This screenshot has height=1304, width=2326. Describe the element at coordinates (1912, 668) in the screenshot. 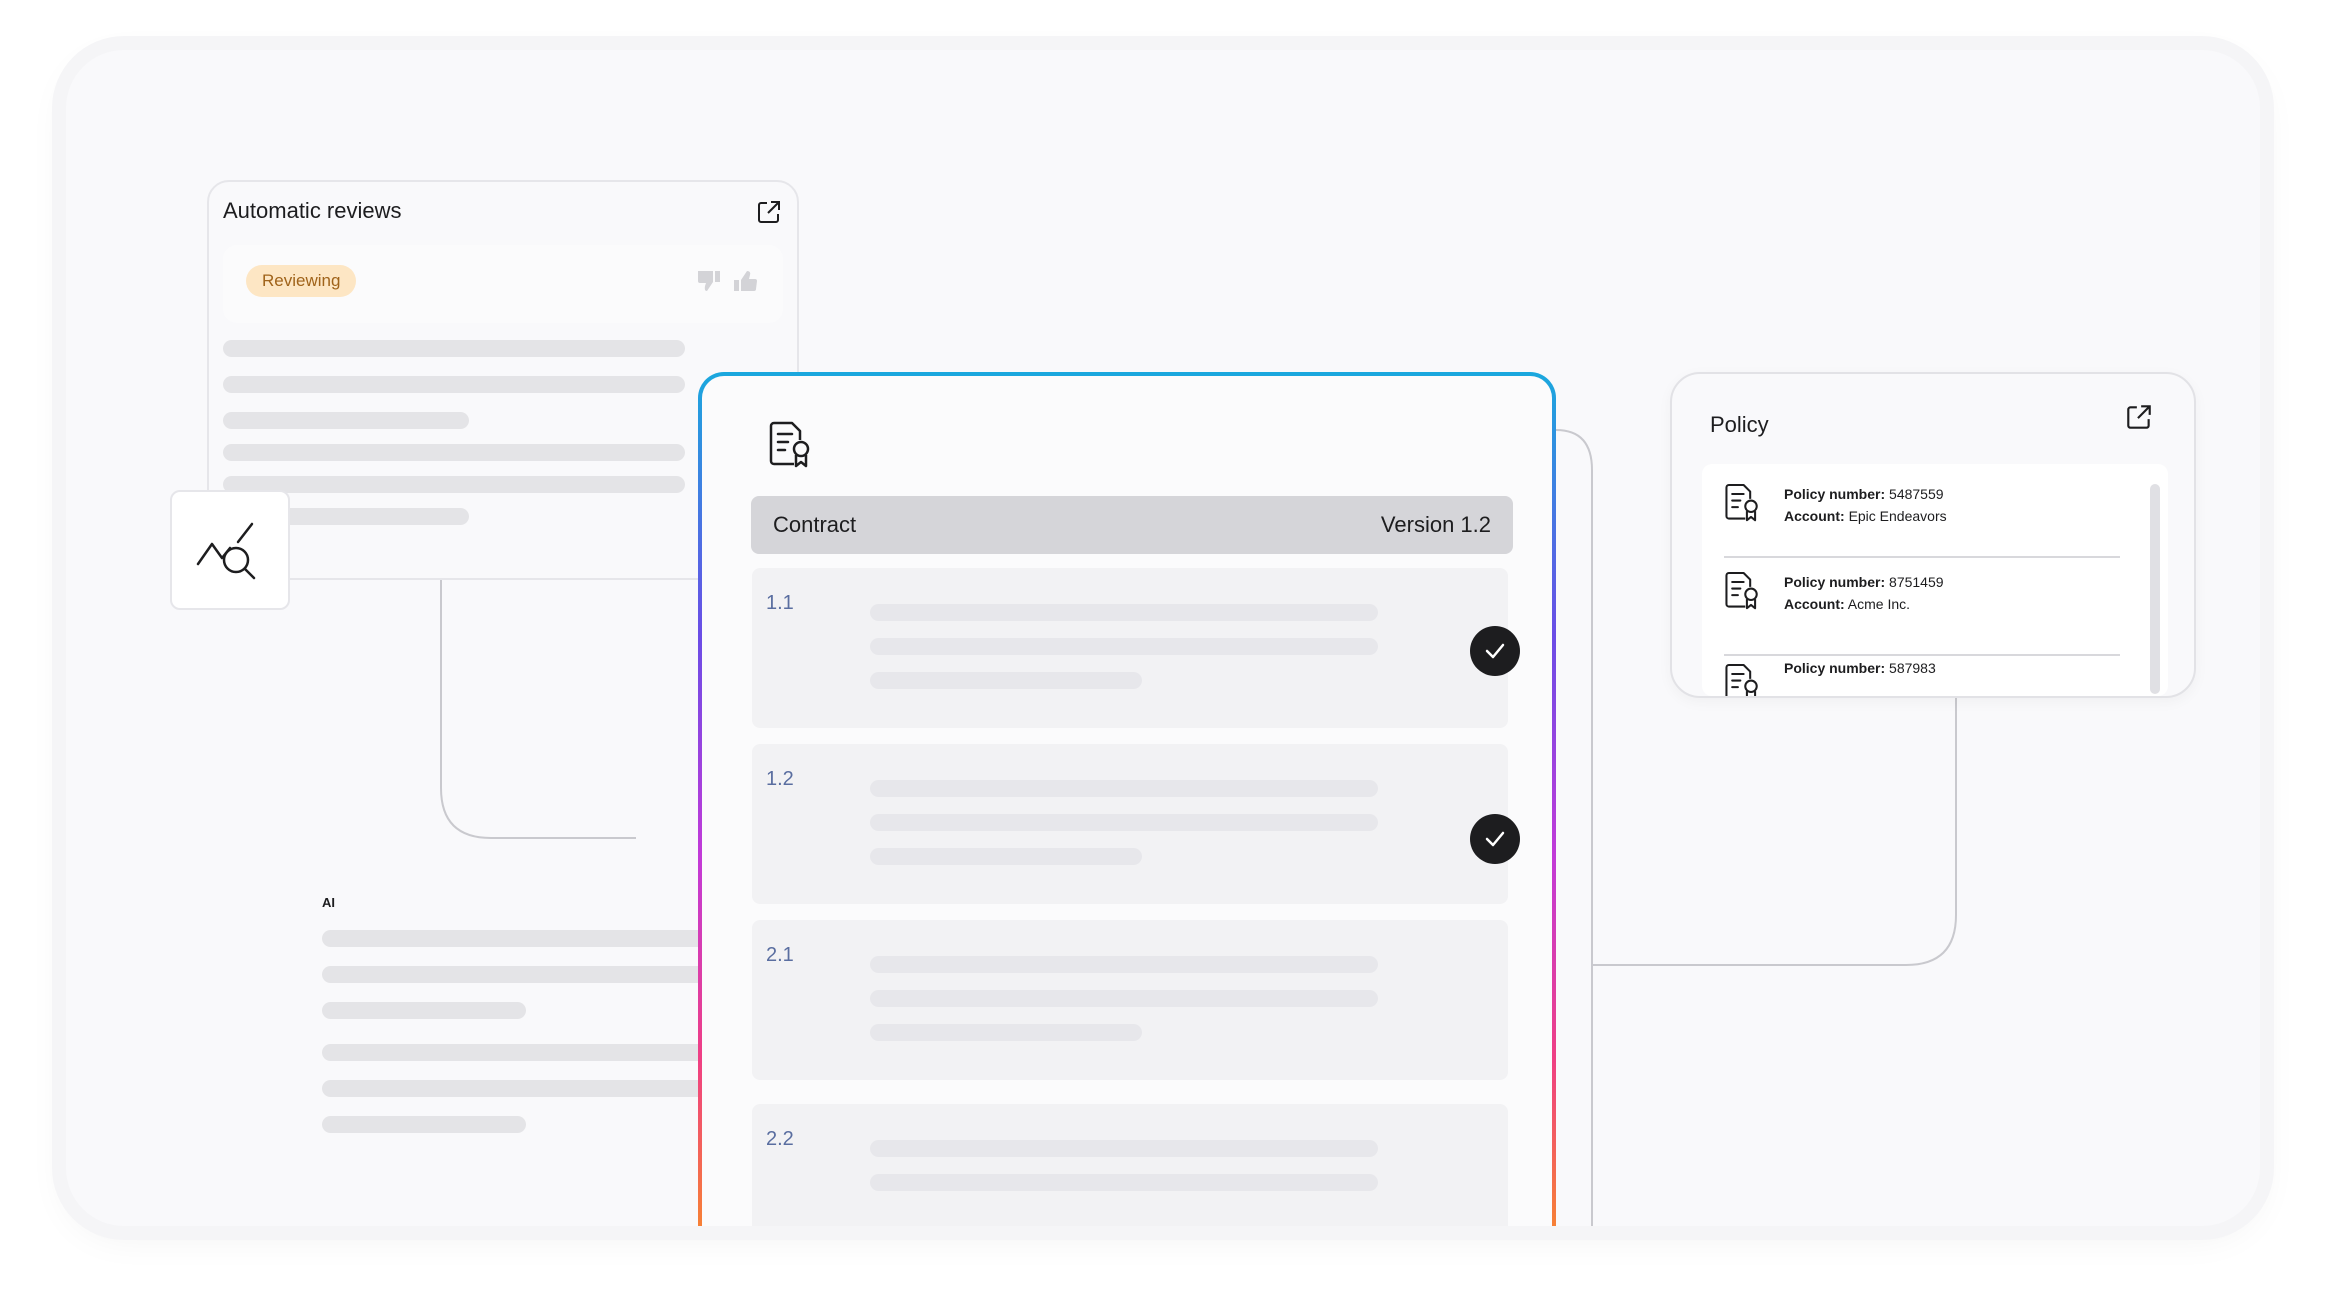

I see `policy-number: 587983` at that location.